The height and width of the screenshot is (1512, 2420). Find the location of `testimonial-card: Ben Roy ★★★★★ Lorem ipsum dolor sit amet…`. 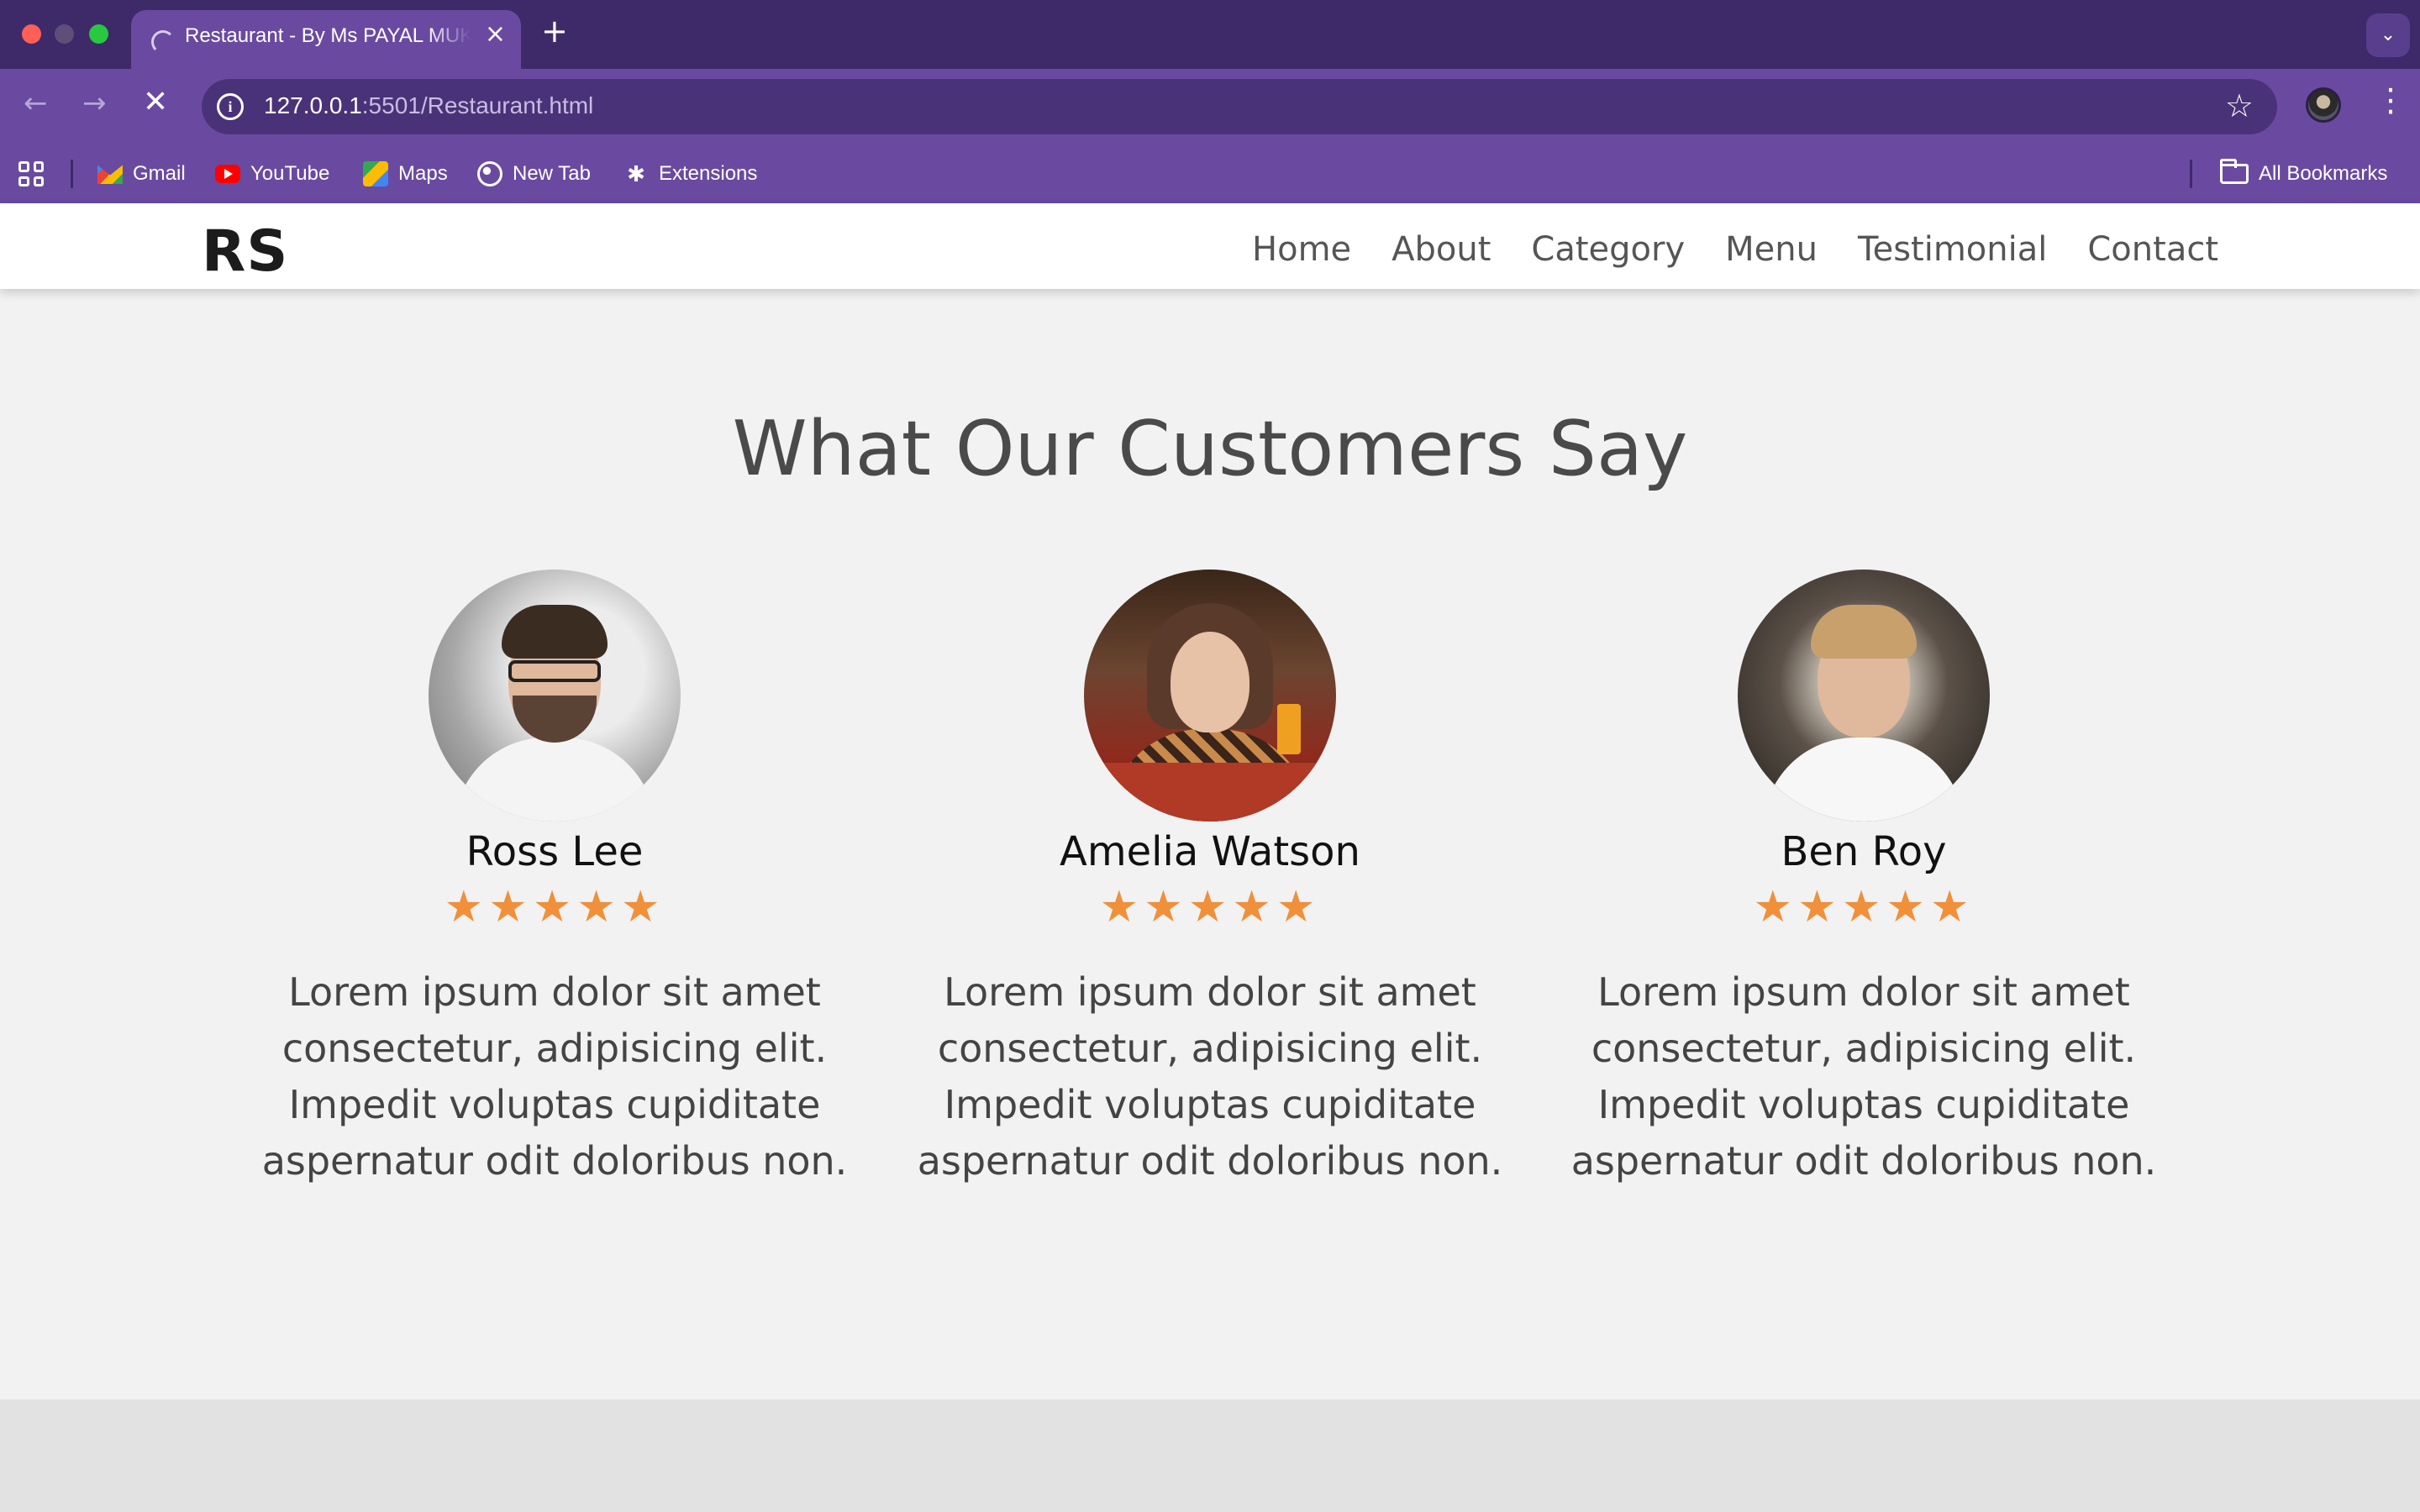

testimonial-card: Ben Roy ★★★★★ Lorem ipsum dolor sit amet… is located at coordinates (1864, 879).